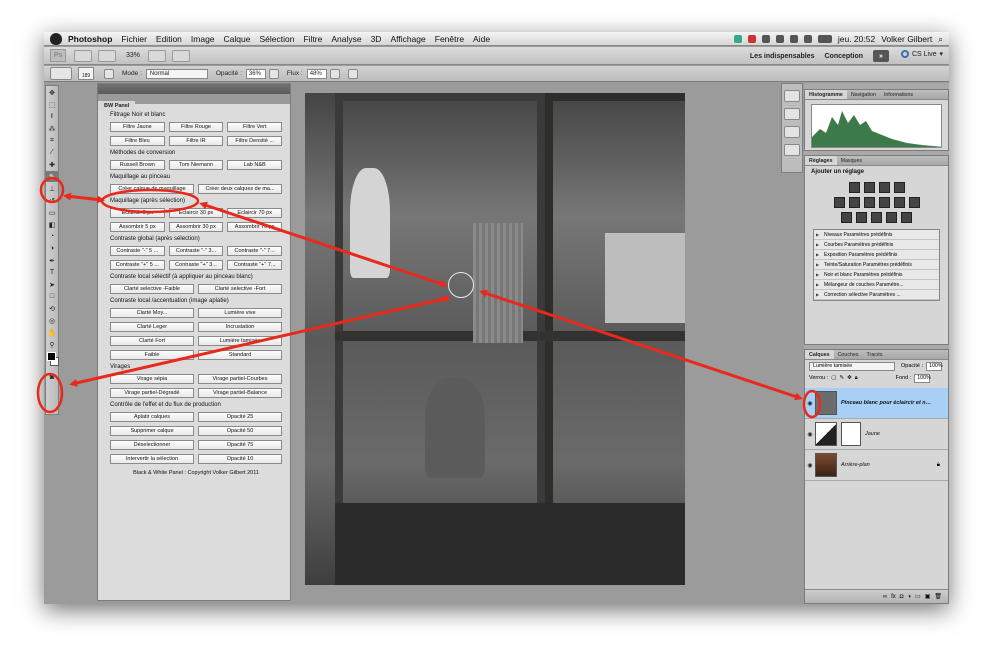  I want to click on menu-selection: Sélection, so click(276, 39).